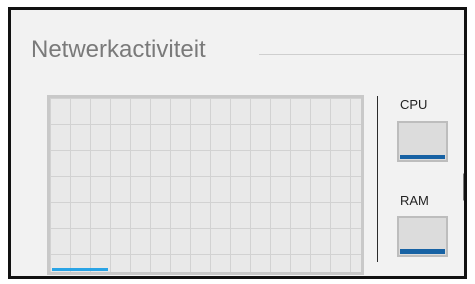  Describe the element at coordinates (361, 54) in the screenshot. I see `title-divider` at that location.